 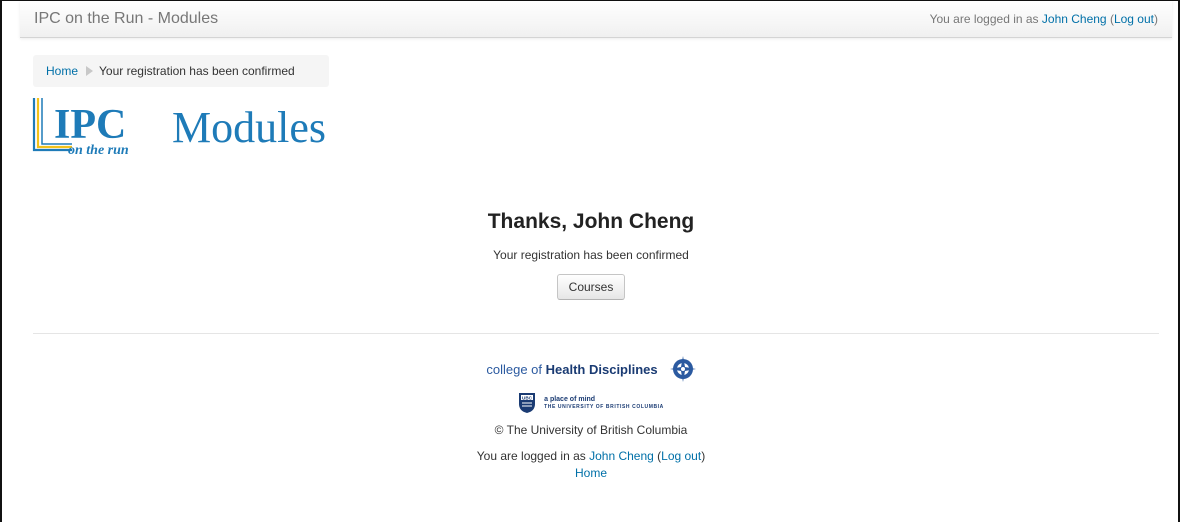 What do you see at coordinates (90, 71) in the screenshot?
I see `breadcrumb-separator-icon` at bounding box center [90, 71].